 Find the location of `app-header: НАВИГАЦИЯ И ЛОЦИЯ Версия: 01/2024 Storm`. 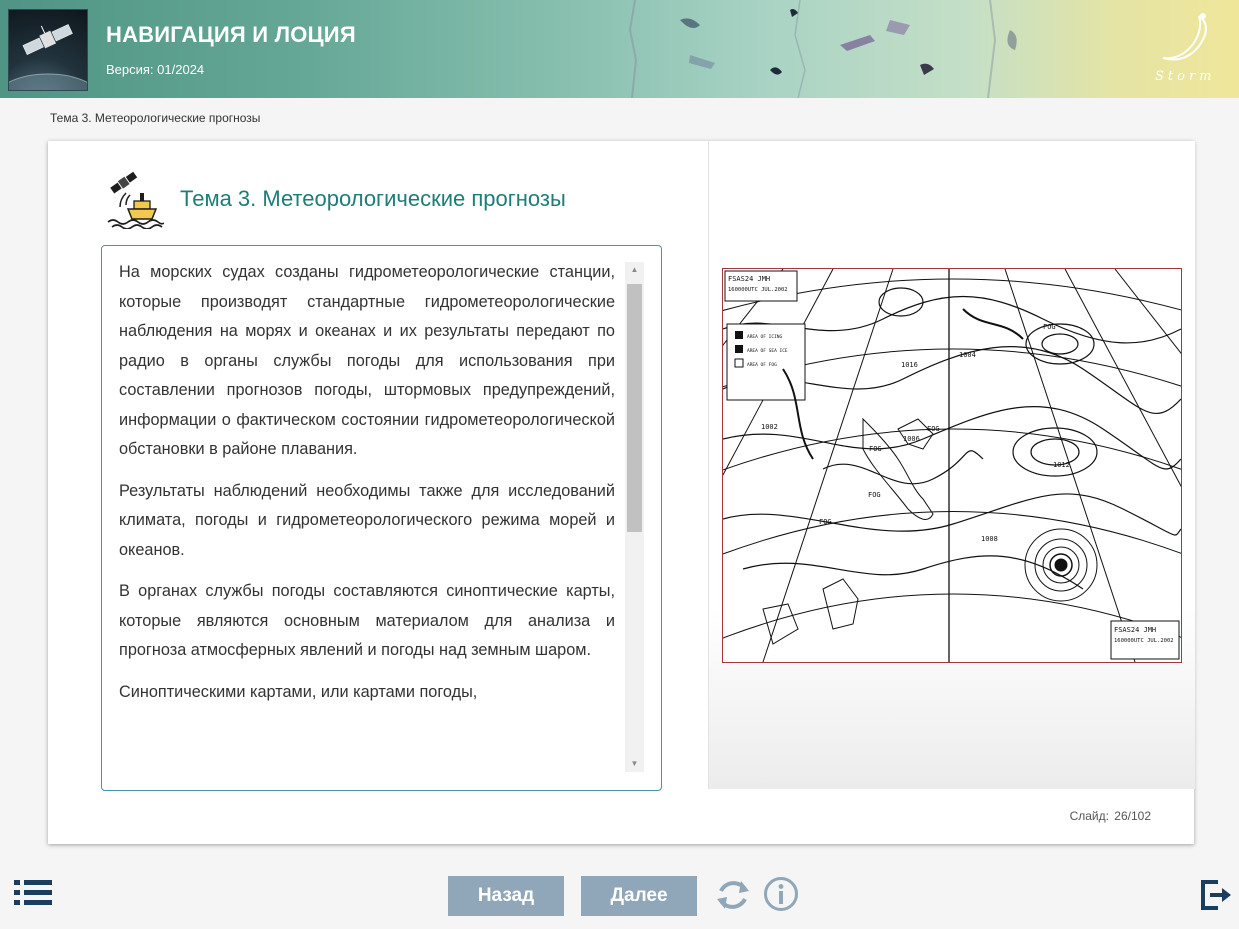

app-header: НАВИГАЦИЯ И ЛОЦИЯ Версия: 01/2024 Storm is located at coordinates (619, 49).